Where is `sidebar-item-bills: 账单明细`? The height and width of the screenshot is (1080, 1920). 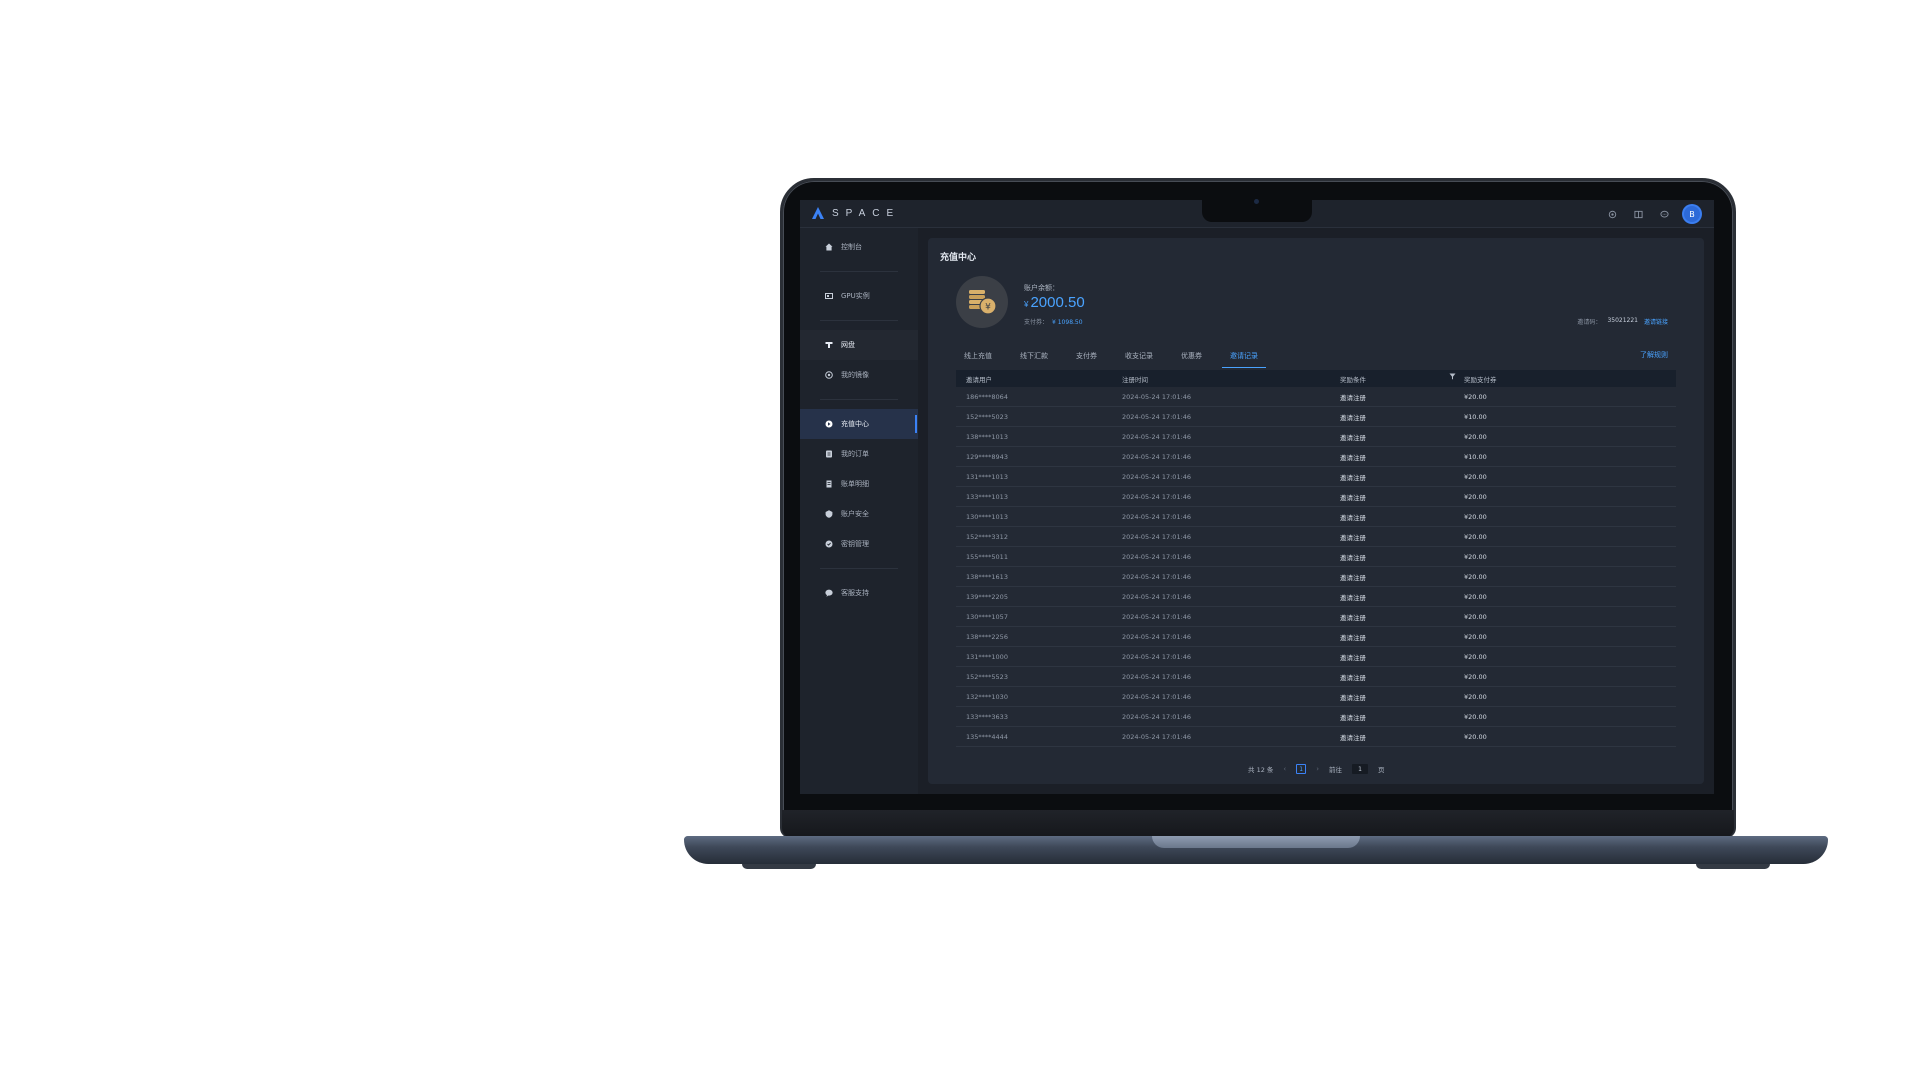
sidebar-item-bills: 账单明细 is located at coordinates (859, 484).